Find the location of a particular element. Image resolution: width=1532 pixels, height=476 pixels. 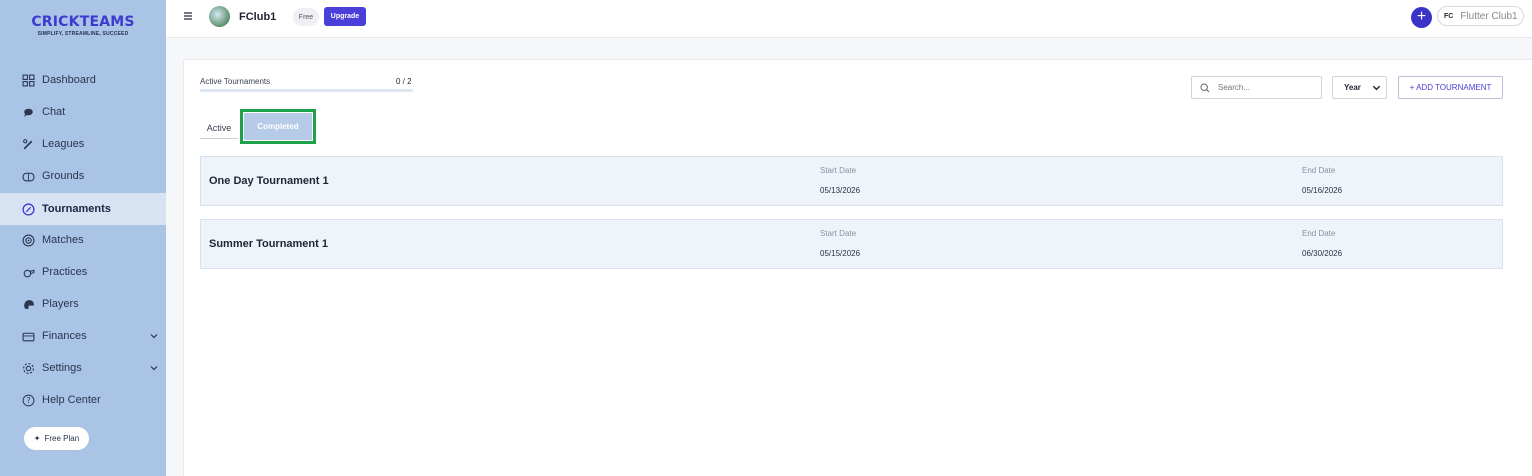

add-button: + is located at coordinates (1421, 17).